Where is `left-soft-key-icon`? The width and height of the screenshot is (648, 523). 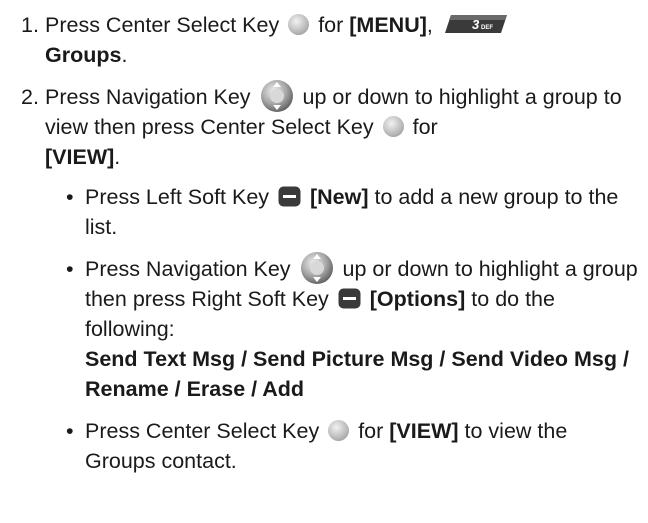
left-soft-key-icon is located at coordinates (289, 196).